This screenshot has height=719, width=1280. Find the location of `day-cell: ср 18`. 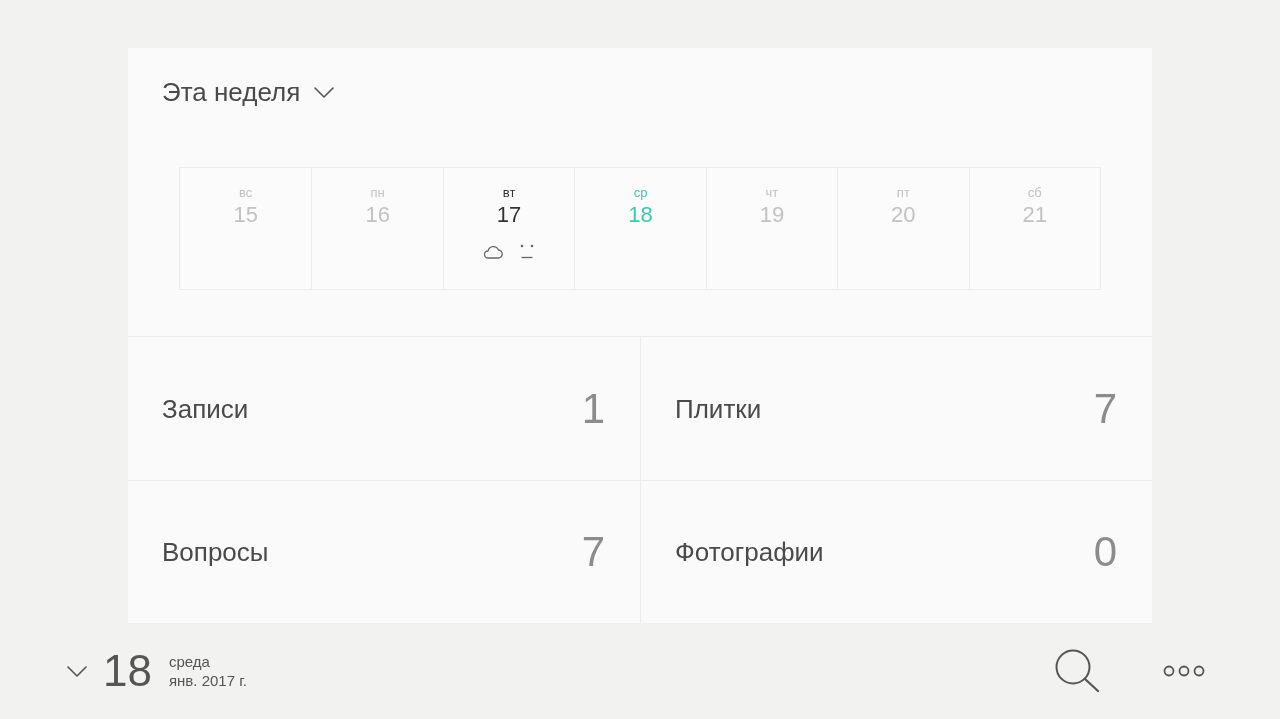

day-cell: ср 18 is located at coordinates (640, 228).